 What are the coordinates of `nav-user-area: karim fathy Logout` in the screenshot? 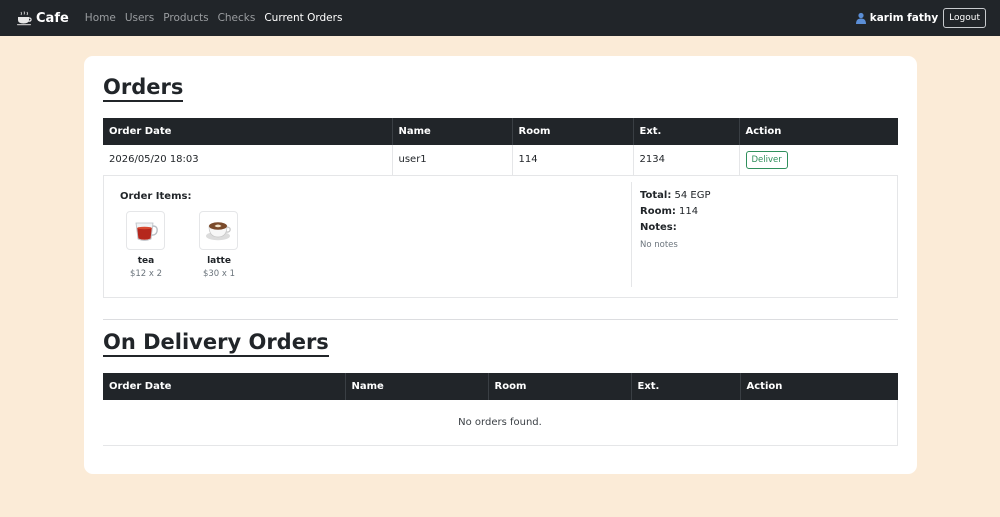 It's located at (920, 18).